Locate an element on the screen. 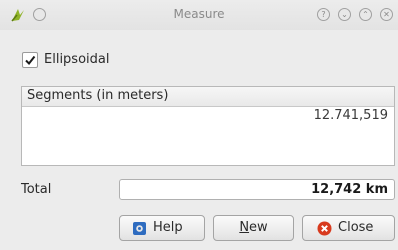  segment-row: 12.741,519 is located at coordinates (351, 115).